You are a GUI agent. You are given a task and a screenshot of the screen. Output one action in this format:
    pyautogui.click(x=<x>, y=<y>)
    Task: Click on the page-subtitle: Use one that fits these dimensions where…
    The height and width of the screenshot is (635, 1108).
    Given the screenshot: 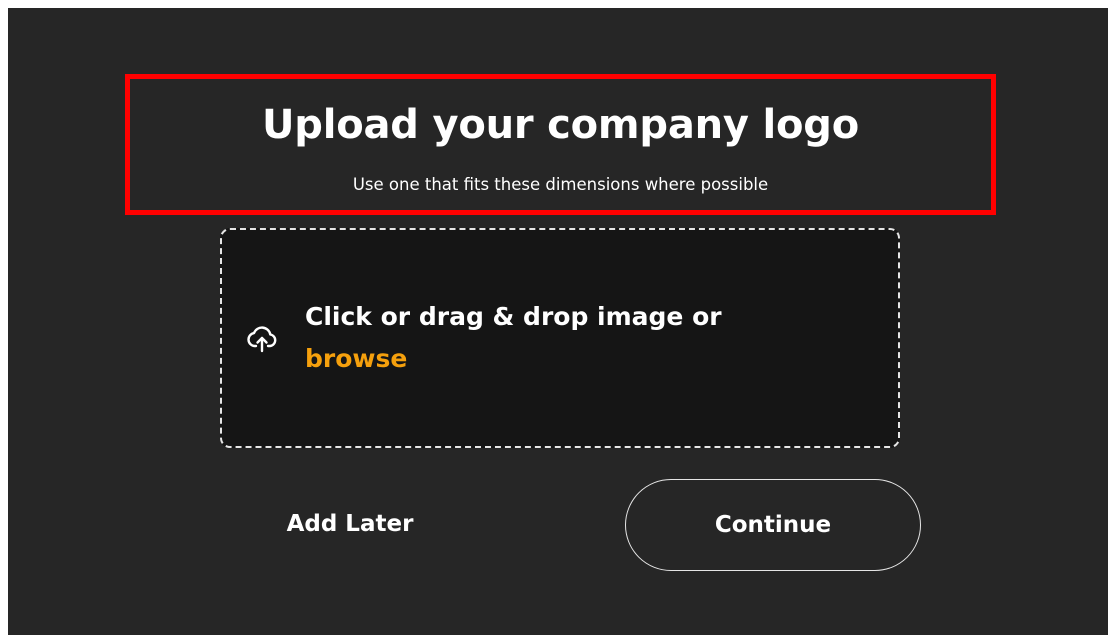 What is the action you would take?
    pyautogui.click(x=560, y=184)
    